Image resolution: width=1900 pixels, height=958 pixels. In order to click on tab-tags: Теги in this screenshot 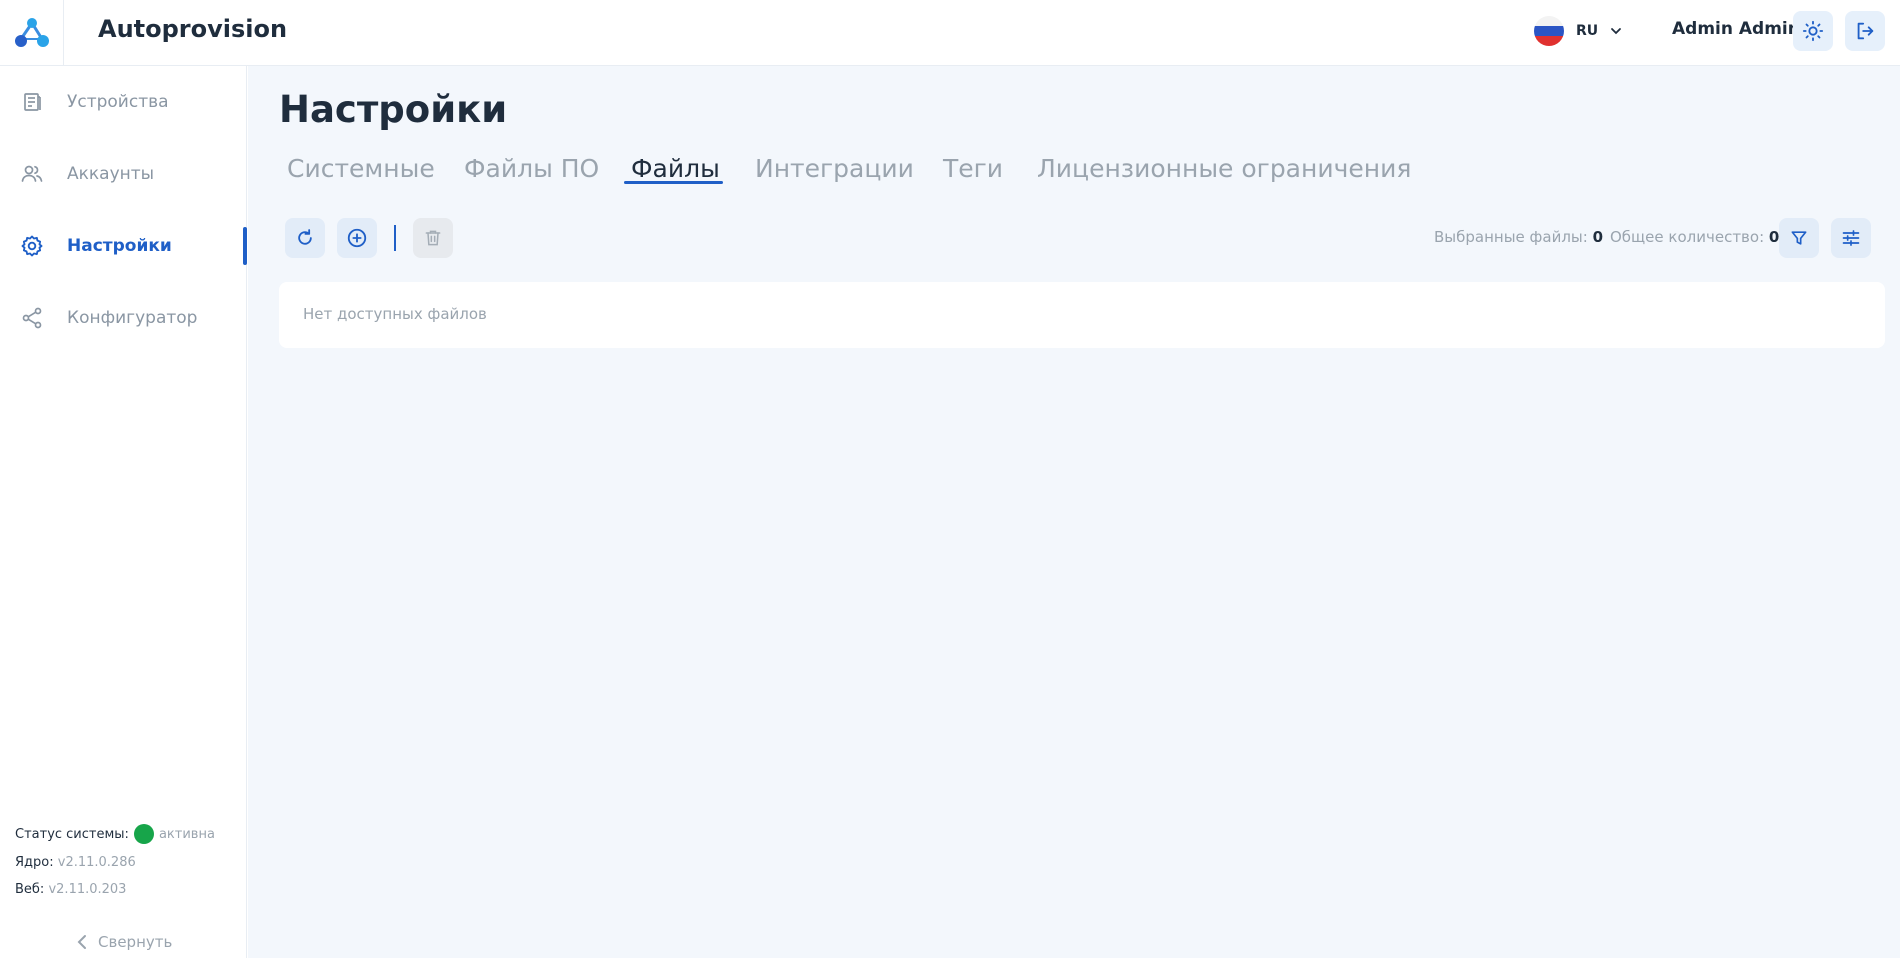, I will do `click(973, 168)`.